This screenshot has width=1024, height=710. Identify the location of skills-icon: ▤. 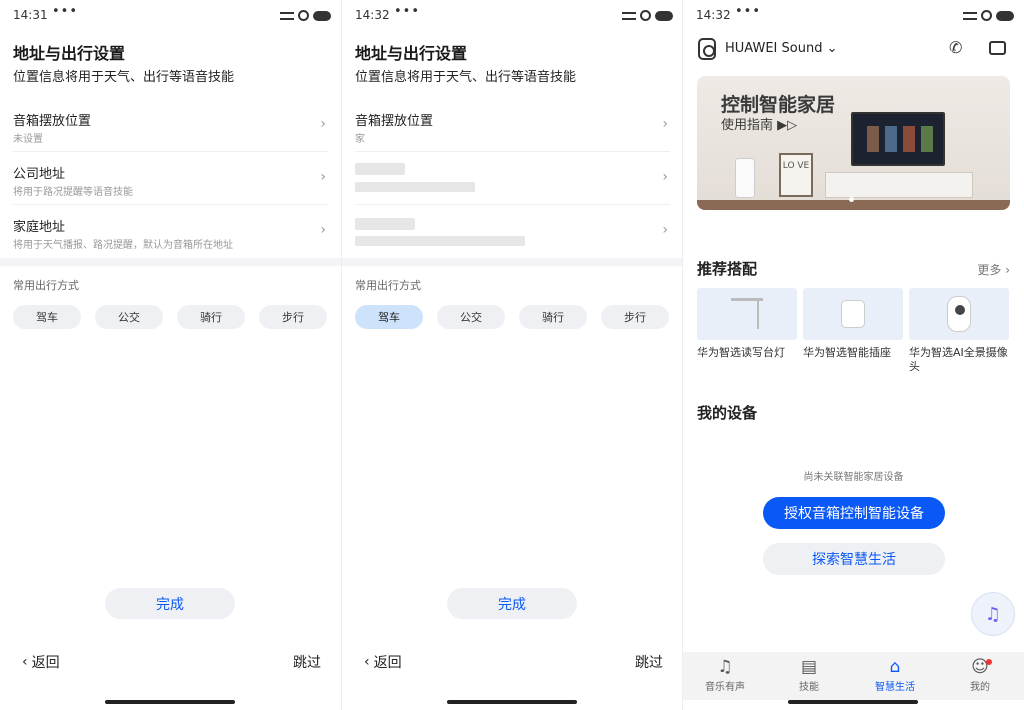
(809, 667).